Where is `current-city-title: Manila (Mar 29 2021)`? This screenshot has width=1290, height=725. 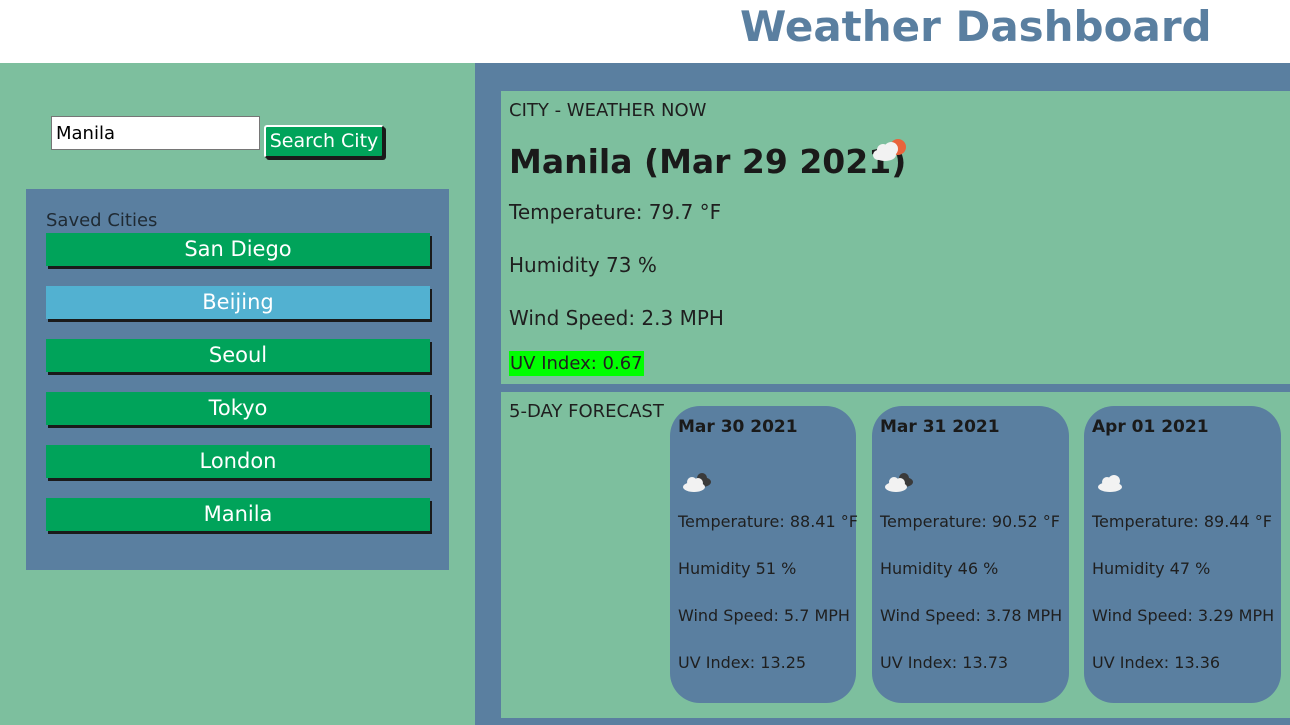 current-city-title: Manila (Mar 29 2021) is located at coordinates (708, 161).